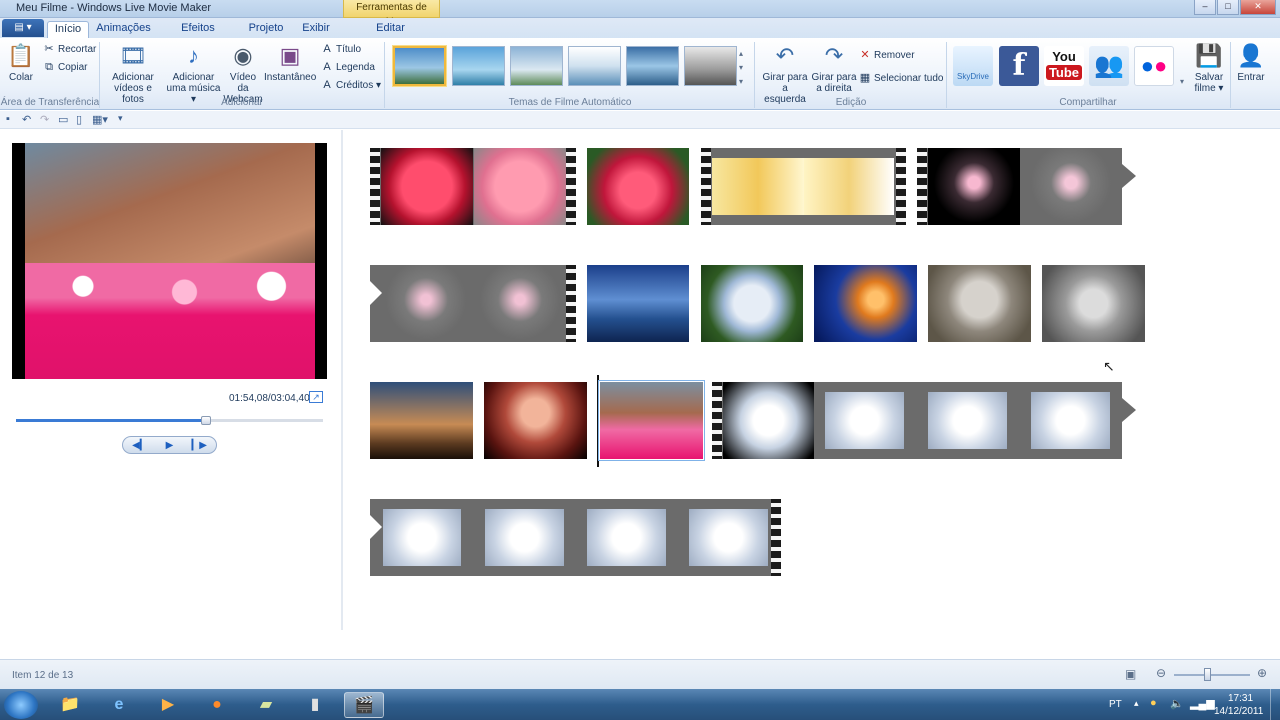  Describe the element at coordinates (785, 73) in the screenshot. I see `rotate-left-button: ↶ Girar para a esquerda` at that location.